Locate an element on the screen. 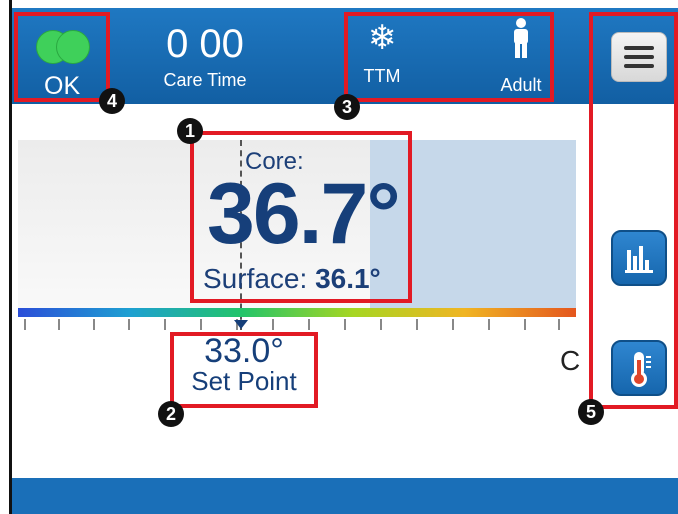  callout-number-4: 4 is located at coordinates (112, 101).